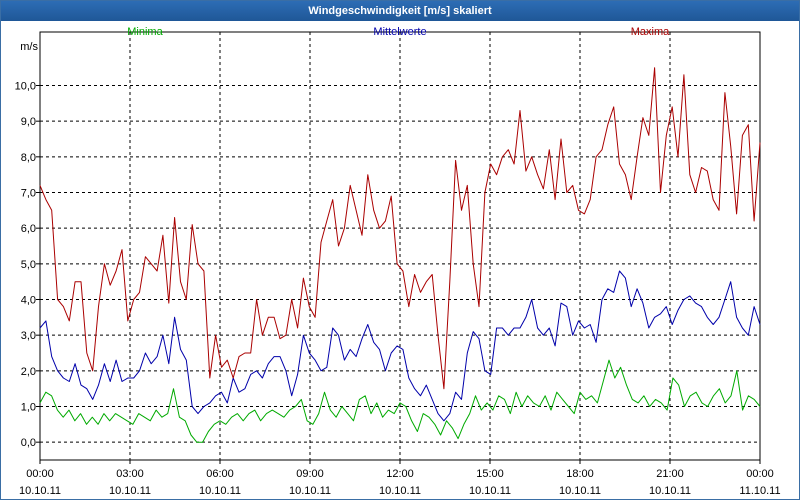 The height and width of the screenshot is (500, 800). What do you see at coordinates (580, 474) in the screenshot?
I see `x-tick-time-label: 18:00` at bounding box center [580, 474].